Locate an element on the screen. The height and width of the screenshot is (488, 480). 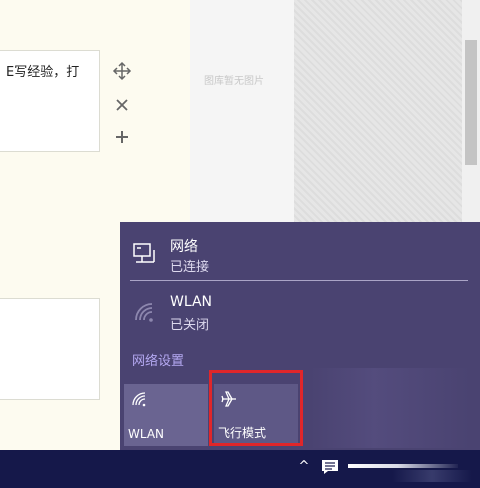
taskbar is located at coordinates (240, 469).